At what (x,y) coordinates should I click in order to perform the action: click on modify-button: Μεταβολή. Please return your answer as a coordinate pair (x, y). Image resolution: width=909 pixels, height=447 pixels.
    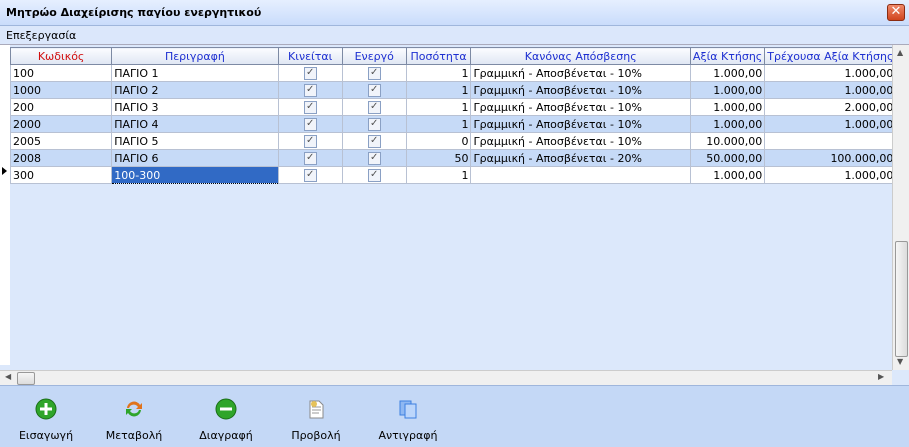
    Looking at the image, I should click on (134, 418).